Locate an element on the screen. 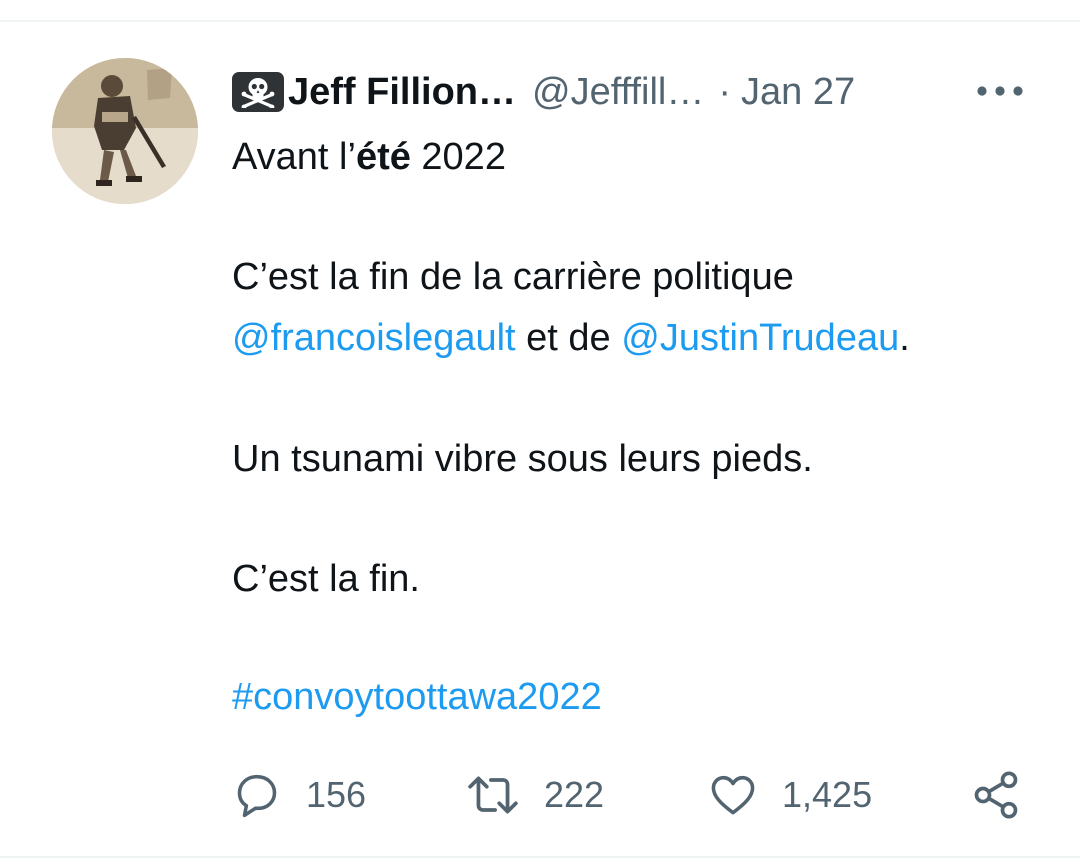 The image size is (1080, 864). tweet-date: Jan 27 is located at coordinates (798, 92).